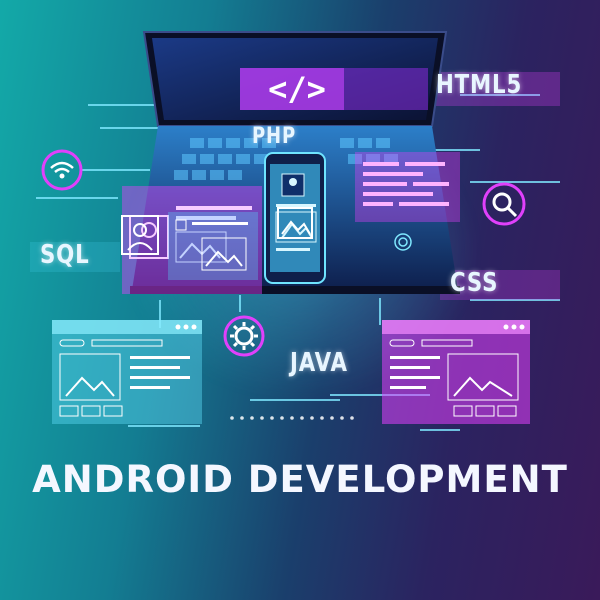 Image resolution: width=600 pixels, height=600 pixels. Describe the element at coordinates (65, 255) in the screenshot. I see `label-sql: SQL` at that location.